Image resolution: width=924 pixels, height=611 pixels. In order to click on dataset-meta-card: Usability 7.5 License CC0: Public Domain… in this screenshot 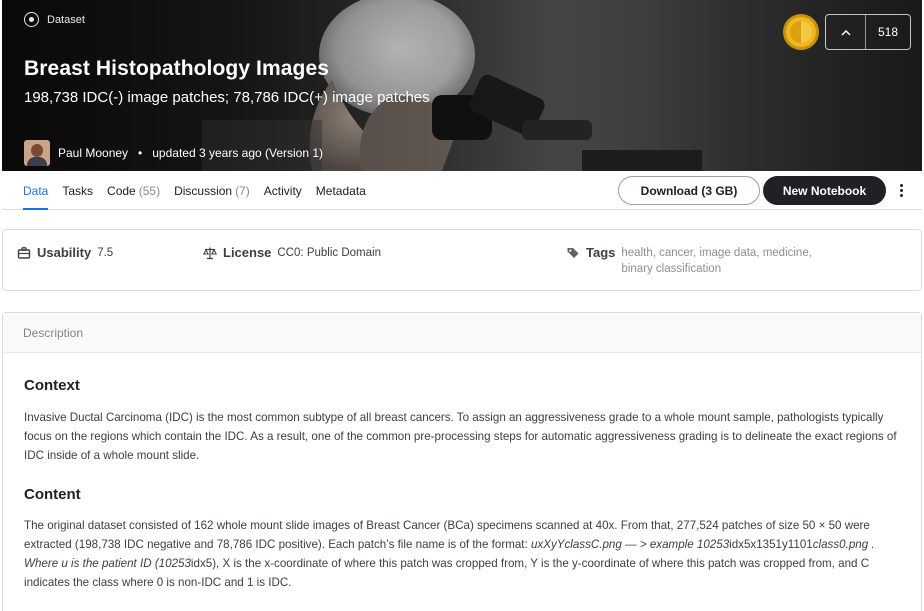, I will do `click(462, 260)`.